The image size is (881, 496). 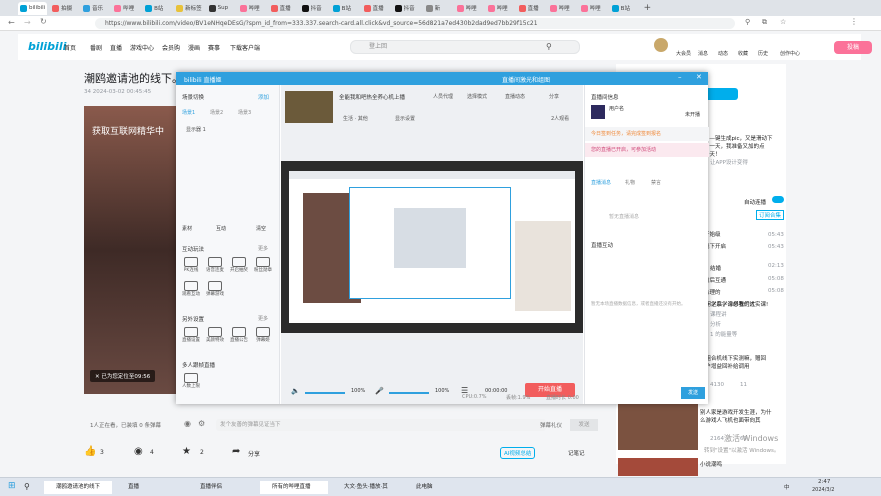 I want to click on coin-icon: ◉, so click(x=138, y=451).